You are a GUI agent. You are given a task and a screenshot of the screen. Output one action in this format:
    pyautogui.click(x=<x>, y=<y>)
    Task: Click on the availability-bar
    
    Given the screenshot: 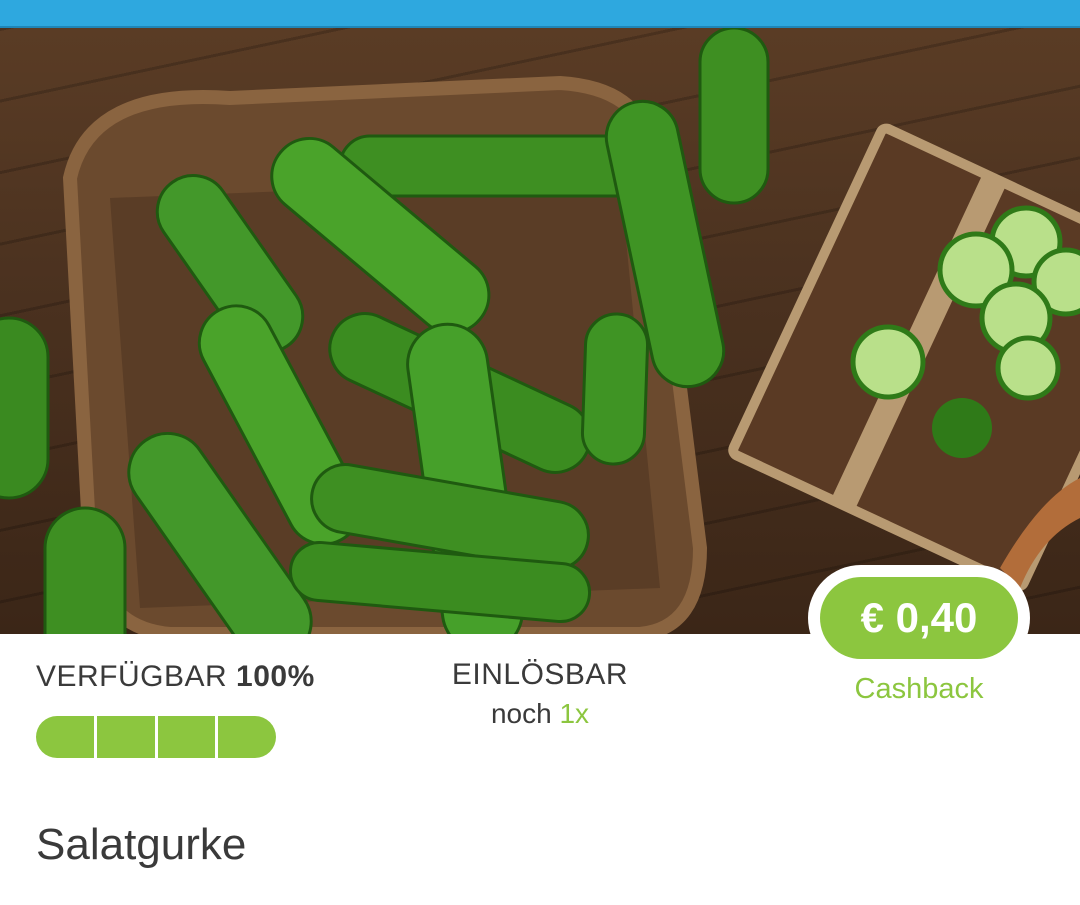 What is the action you would take?
    pyautogui.click(x=156, y=737)
    